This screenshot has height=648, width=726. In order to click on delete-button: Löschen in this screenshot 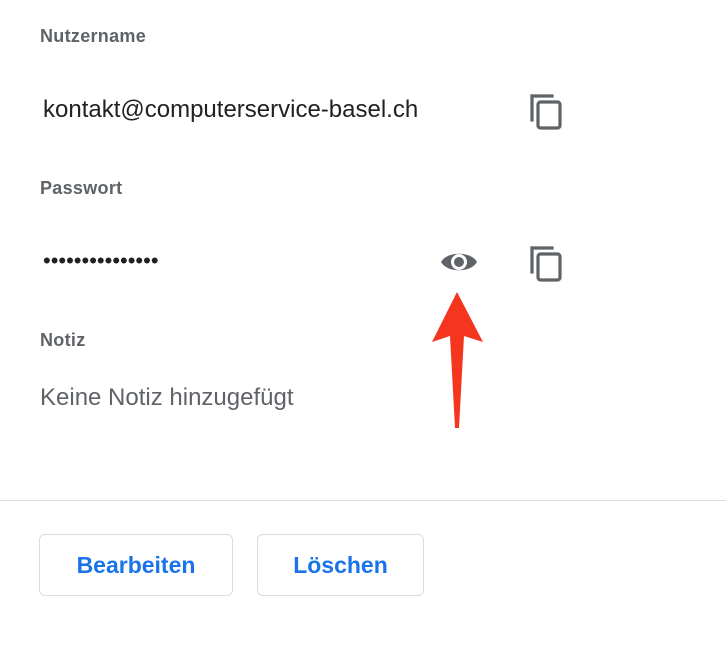, I will do `click(340, 565)`.